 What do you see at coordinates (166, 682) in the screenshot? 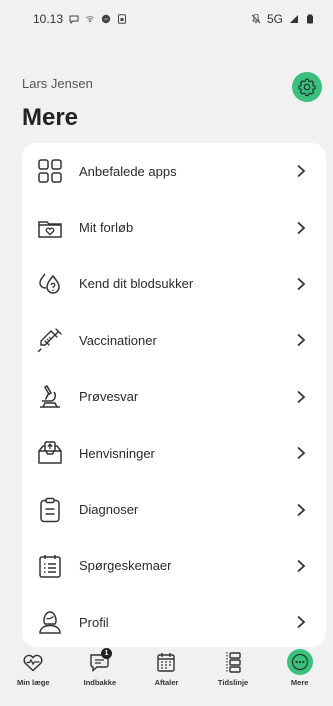
I see `nav-label: Aftaler` at bounding box center [166, 682].